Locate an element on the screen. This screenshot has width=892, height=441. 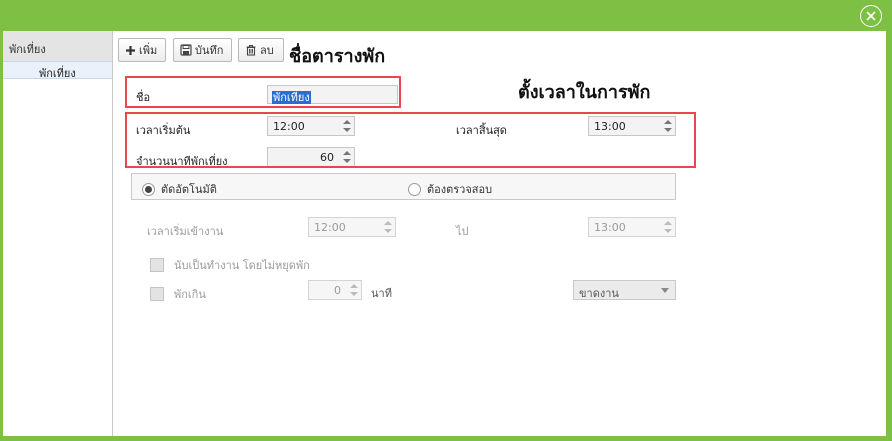
floppy-disk-icon is located at coordinates (186, 50).